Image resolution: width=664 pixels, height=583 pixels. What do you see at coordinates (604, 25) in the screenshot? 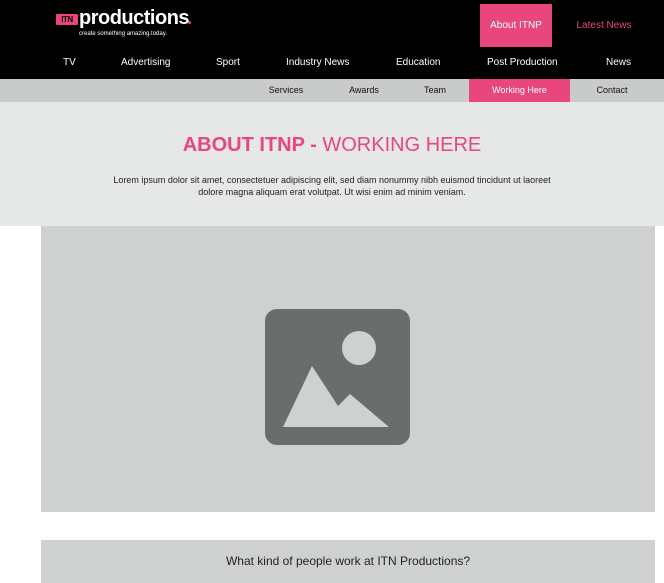
I see `latest-news-link: Latest News` at bounding box center [604, 25].